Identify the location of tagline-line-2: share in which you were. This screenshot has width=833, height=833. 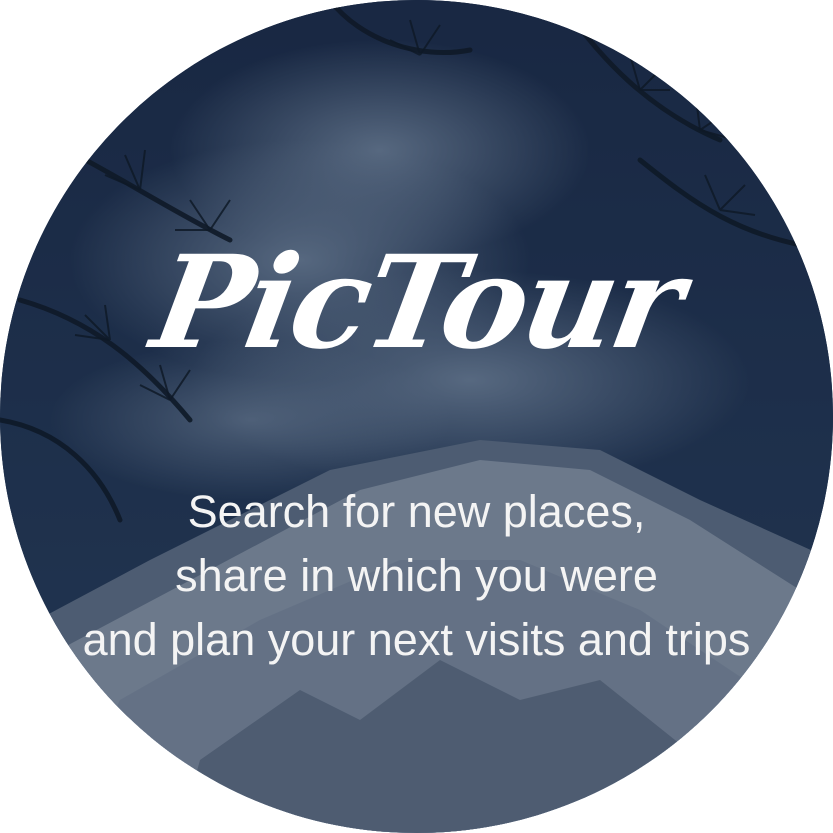
(416, 575).